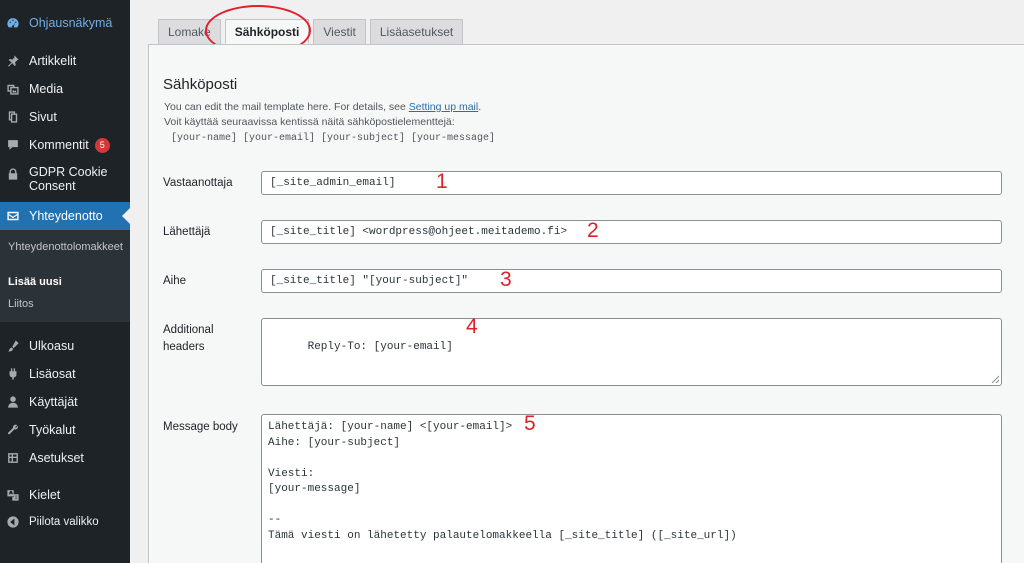 This screenshot has height=563, width=1024. Describe the element at coordinates (506, 279) in the screenshot. I see `annotation-number: 3` at that location.